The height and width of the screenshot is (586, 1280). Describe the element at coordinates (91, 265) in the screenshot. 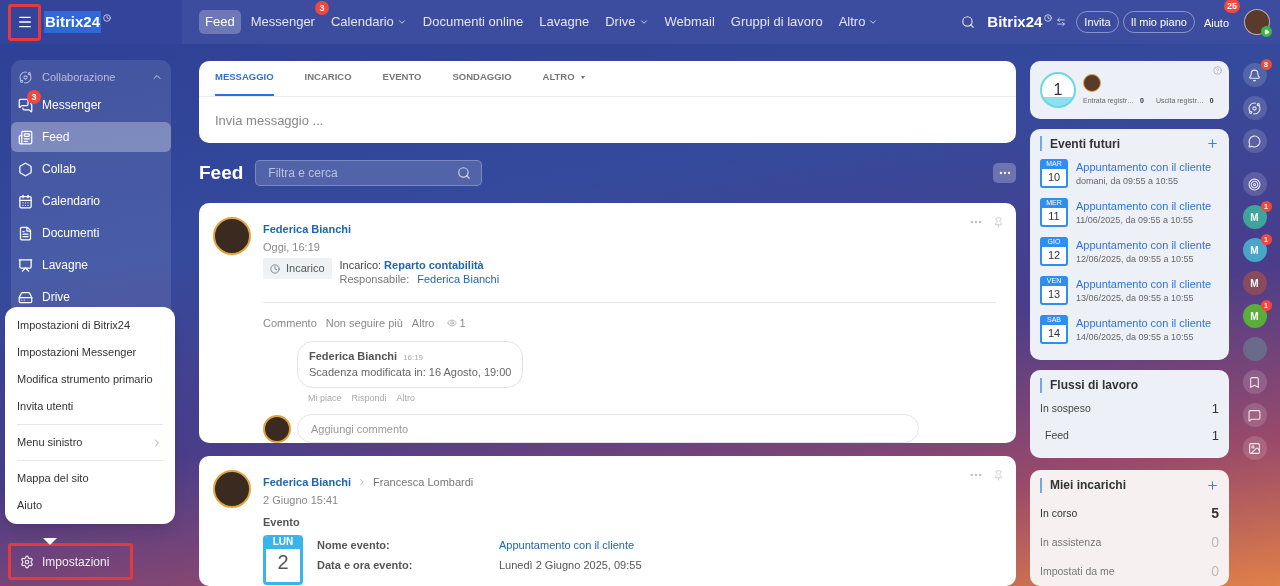

I see `sidebar-item: Lavagne` at that location.